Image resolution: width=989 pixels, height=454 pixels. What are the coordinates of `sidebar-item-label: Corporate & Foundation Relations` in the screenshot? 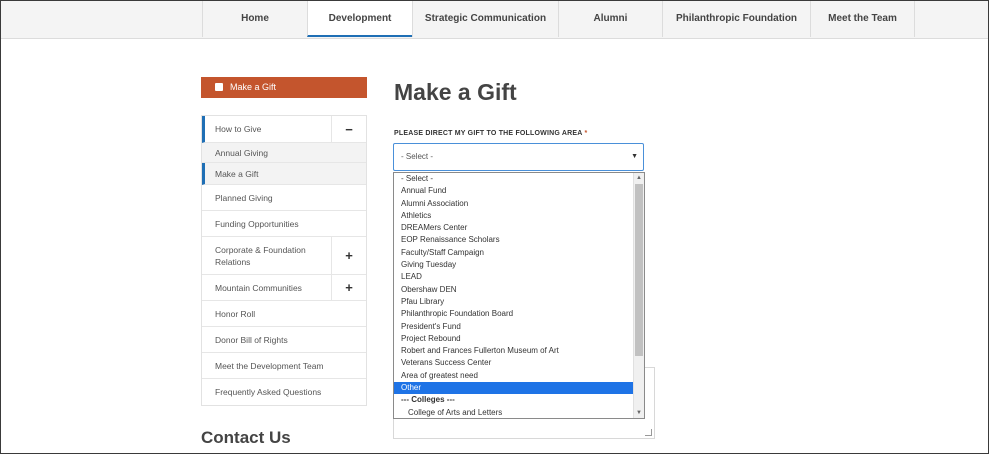 It's located at (260, 255).